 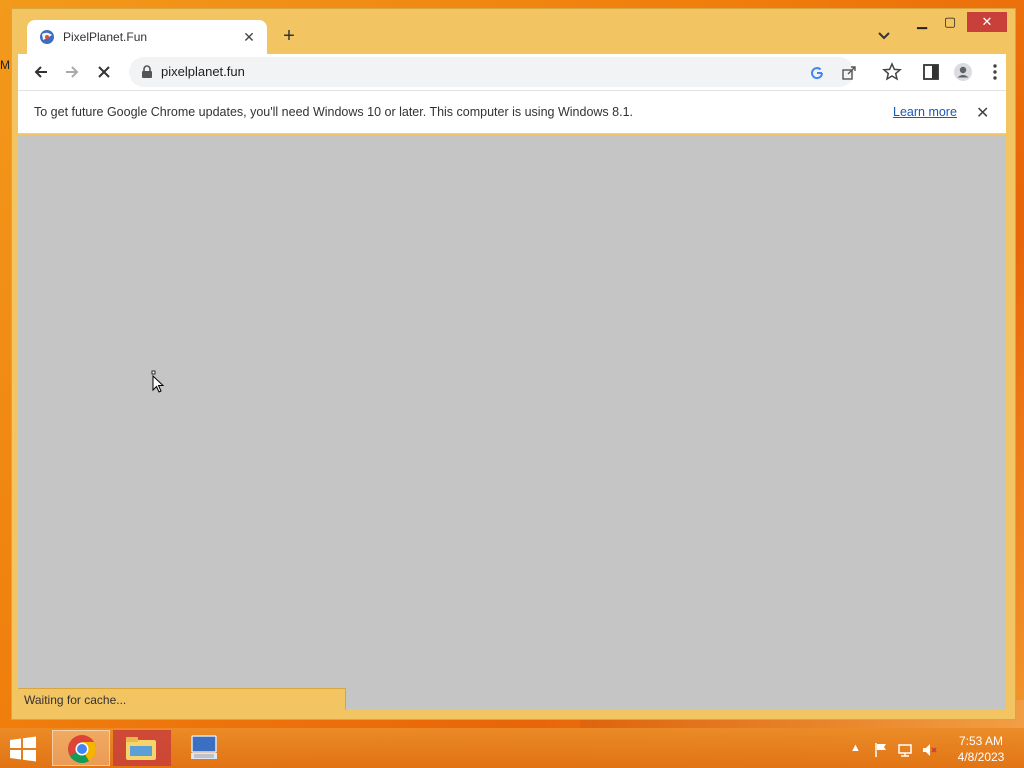 I want to click on volume-muted-icon, so click(x=929, y=750).